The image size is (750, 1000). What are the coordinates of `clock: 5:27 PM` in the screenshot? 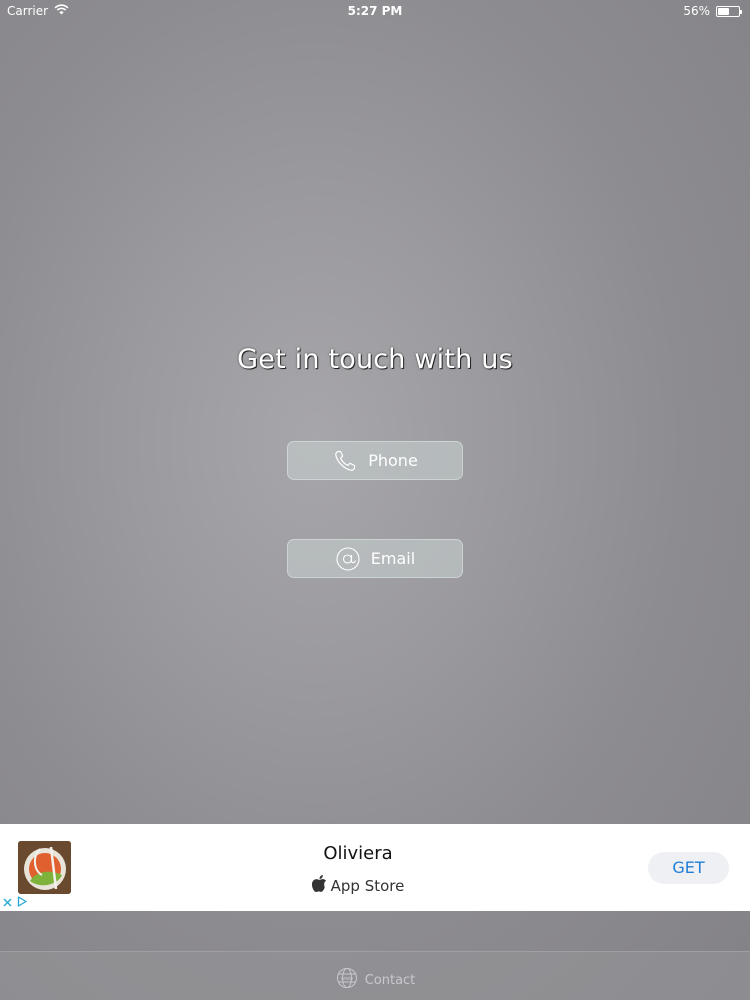 It's located at (375, 11).